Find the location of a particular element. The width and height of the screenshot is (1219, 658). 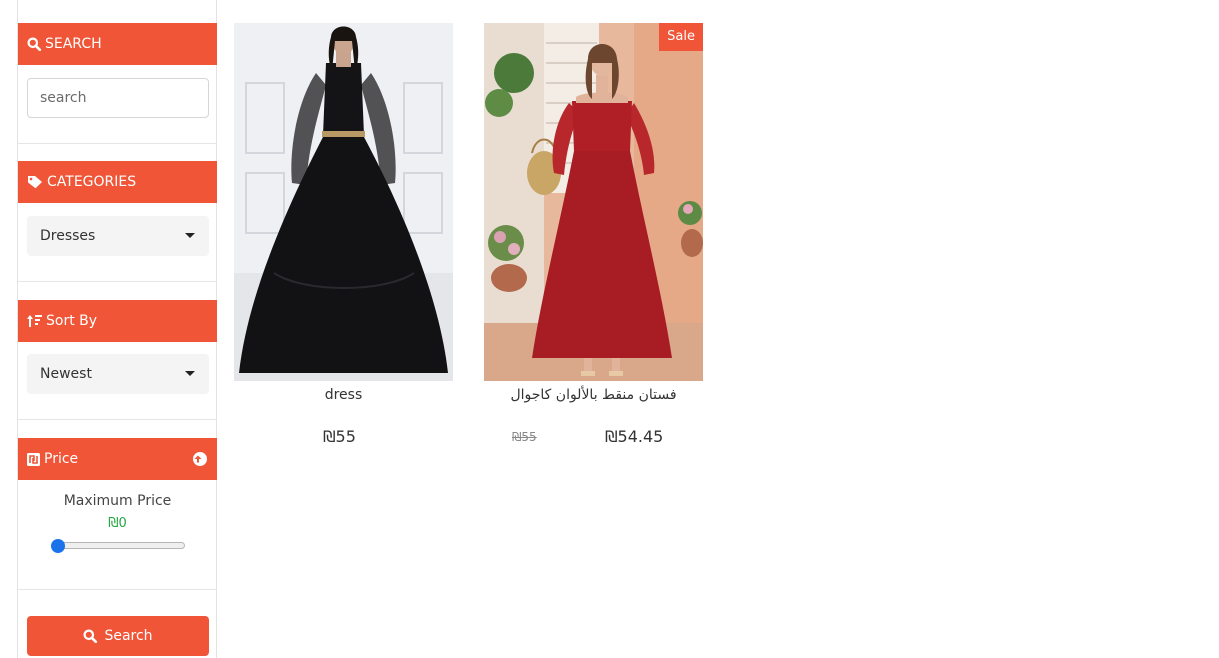

shekel-icon is located at coordinates (33, 459).